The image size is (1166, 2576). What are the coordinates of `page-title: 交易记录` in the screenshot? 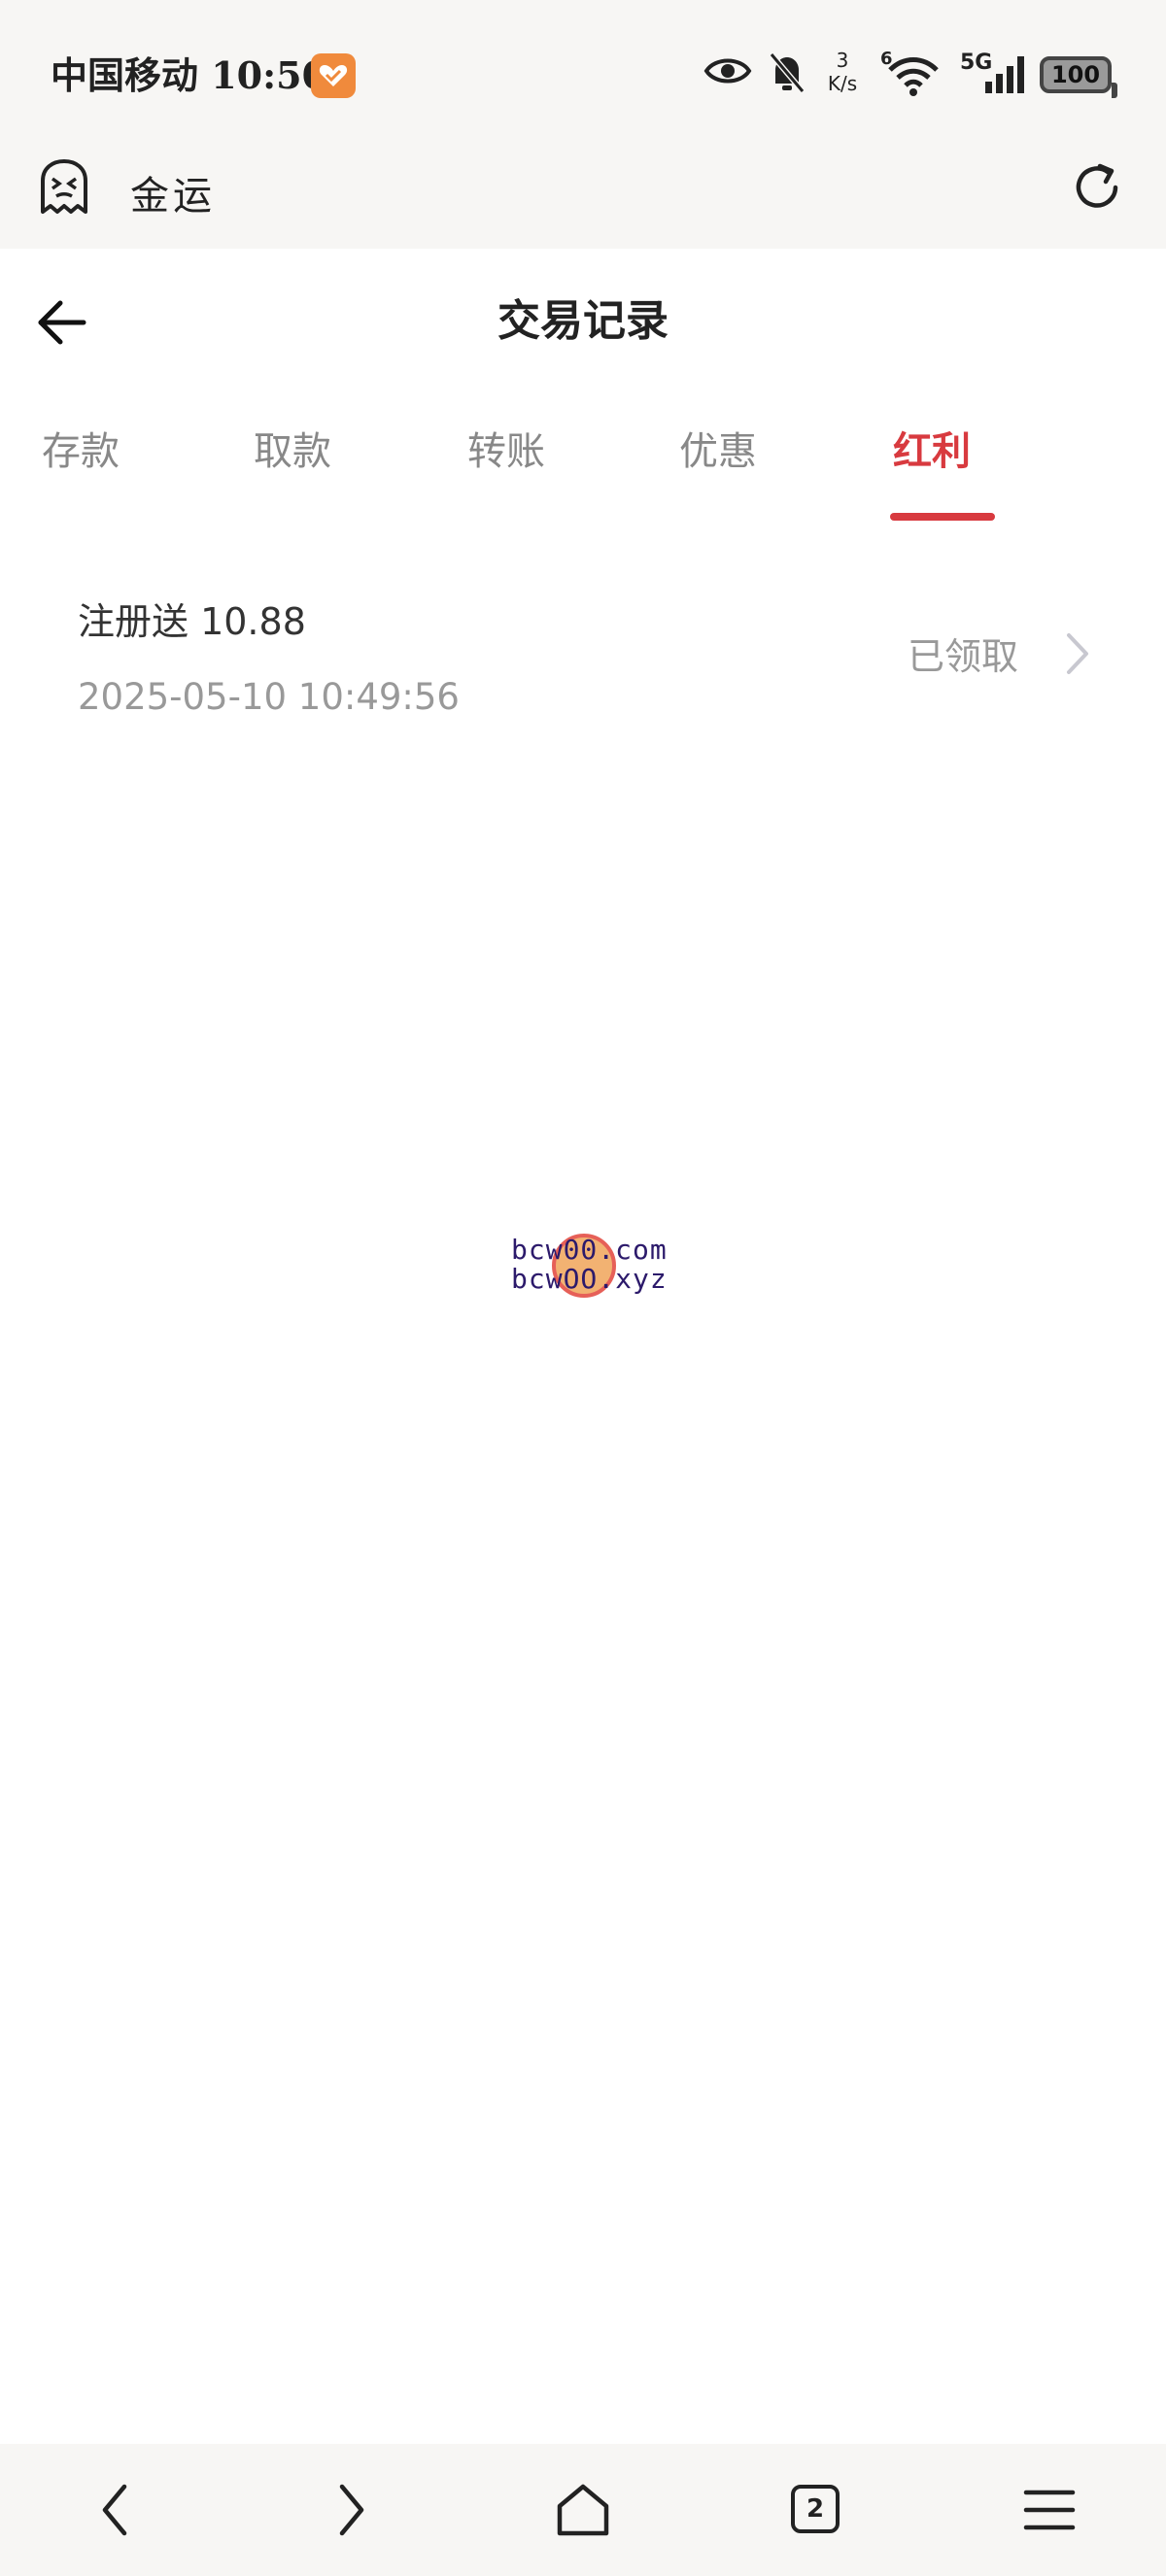 It's located at (583, 321).